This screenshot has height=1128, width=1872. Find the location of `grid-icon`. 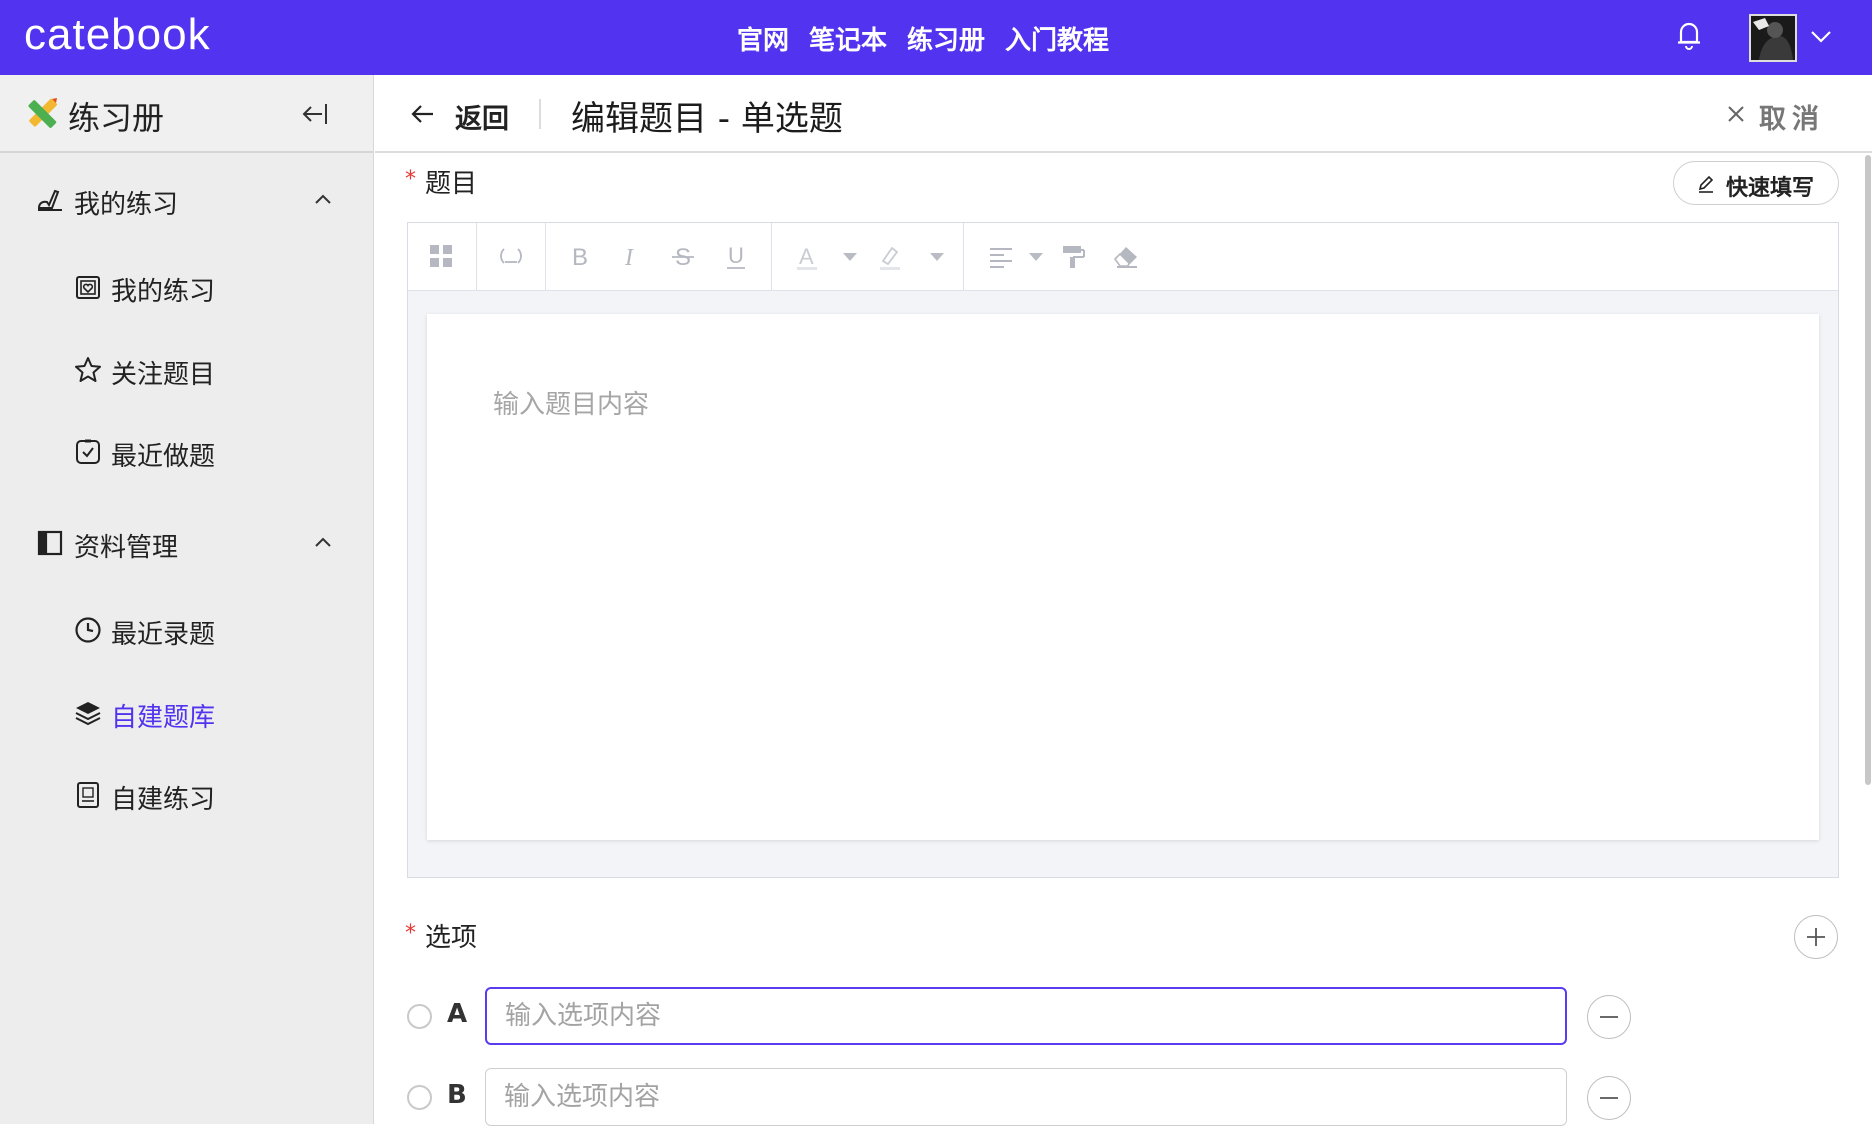

grid-icon is located at coordinates (441, 256).